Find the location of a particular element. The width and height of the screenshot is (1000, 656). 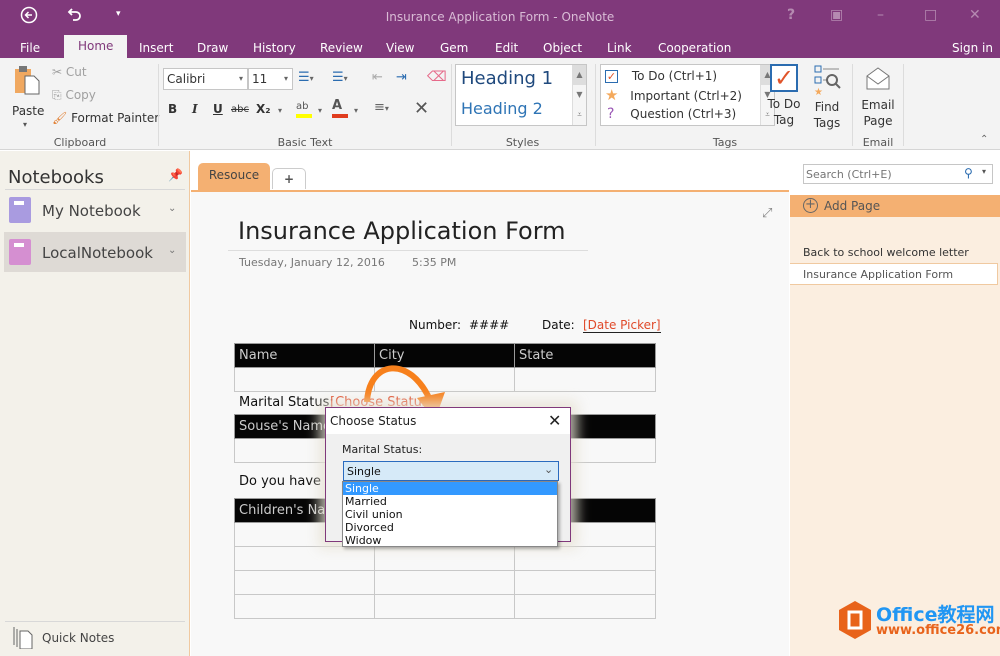

tag-item: ✓ To Do (Ctrl+1) is located at coordinates (661, 76).